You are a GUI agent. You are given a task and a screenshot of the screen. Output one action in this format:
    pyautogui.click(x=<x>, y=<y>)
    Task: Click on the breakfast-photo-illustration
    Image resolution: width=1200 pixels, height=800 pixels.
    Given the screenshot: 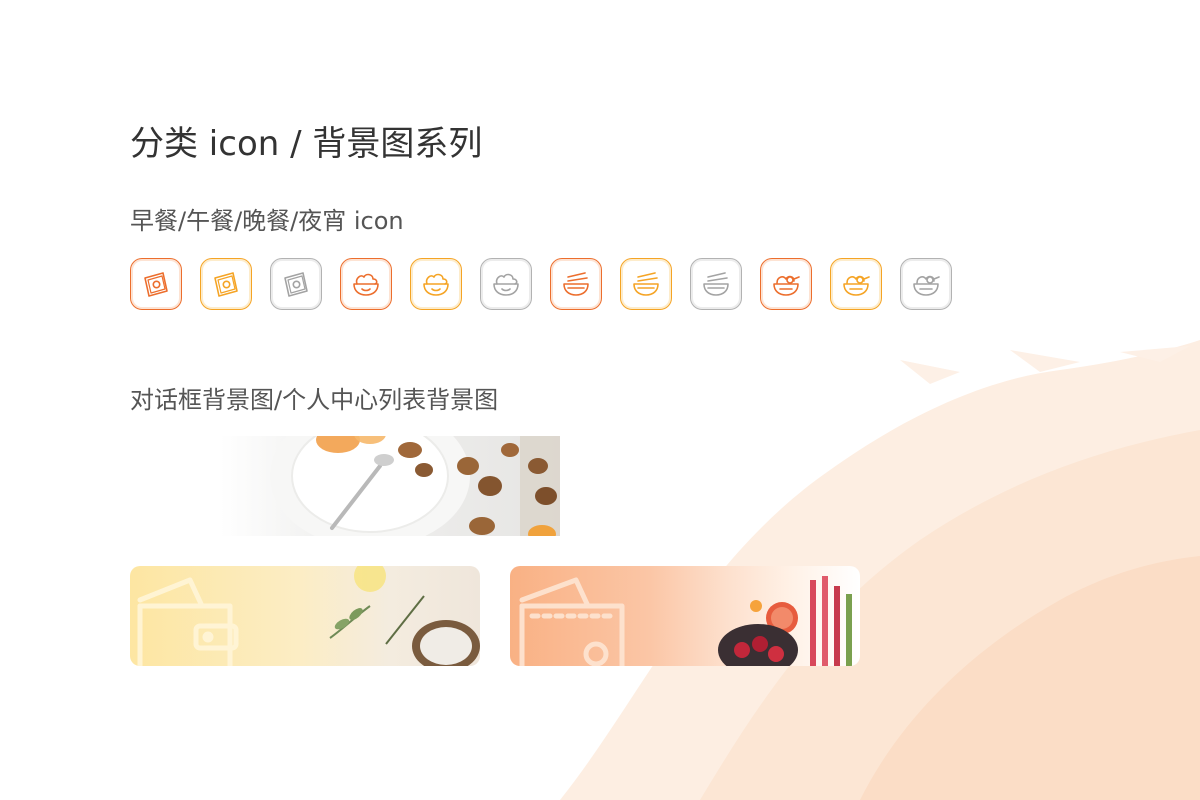 What is the action you would take?
    pyautogui.click(x=415, y=486)
    